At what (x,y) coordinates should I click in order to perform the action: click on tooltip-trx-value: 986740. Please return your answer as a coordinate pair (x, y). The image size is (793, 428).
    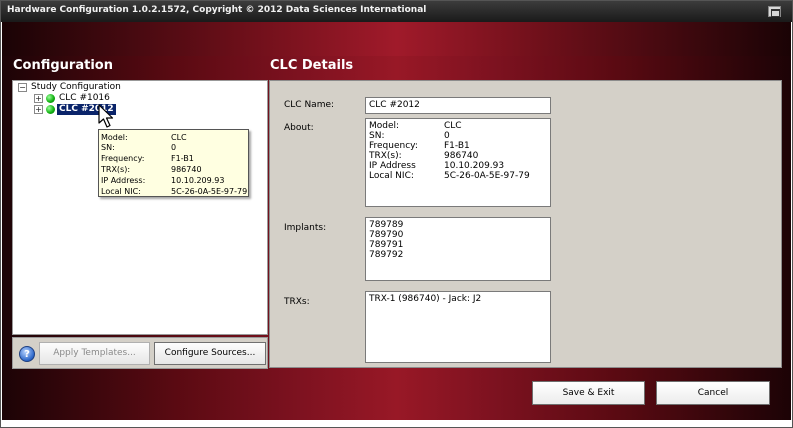
    Looking at the image, I should click on (186, 169).